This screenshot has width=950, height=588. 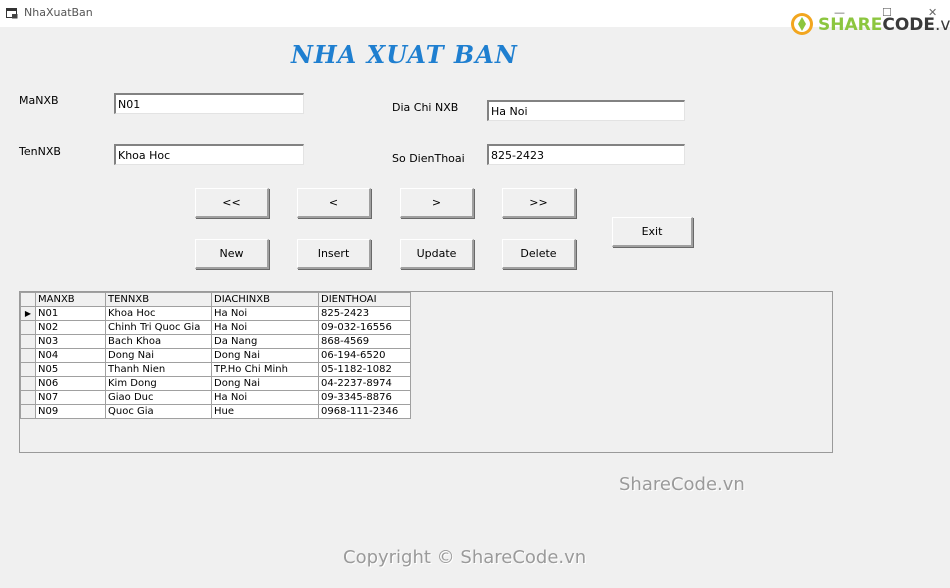 What do you see at coordinates (364, 397) in the screenshot?
I see `table-cell: 09-3345-8876` at bounding box center [364, 397].